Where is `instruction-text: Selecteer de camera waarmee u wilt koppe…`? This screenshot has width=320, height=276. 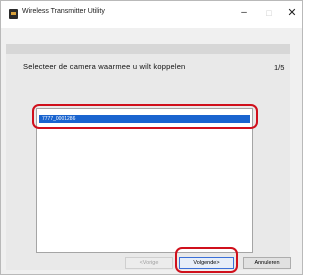 instruction-text: Selecteer de camera waarmee u wilt koppe… is located at coordinates (104, 66).